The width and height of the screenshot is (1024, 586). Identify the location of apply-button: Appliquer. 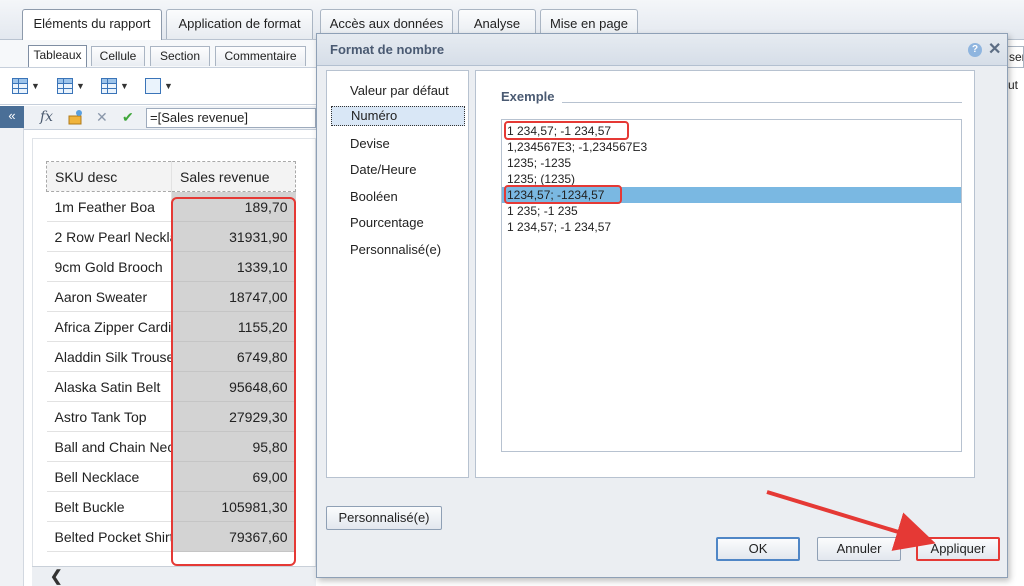
(958, 549).